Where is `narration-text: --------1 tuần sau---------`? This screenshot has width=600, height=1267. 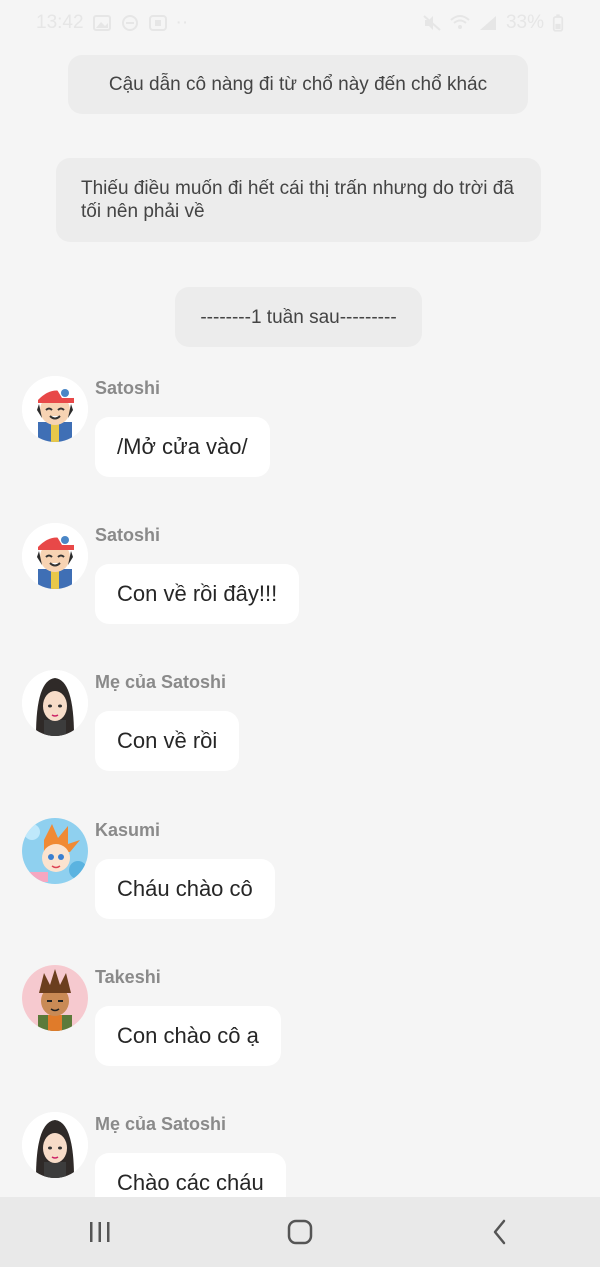 narration-text: --------1 tuần sau--------- is located at coordinates (298, 317).